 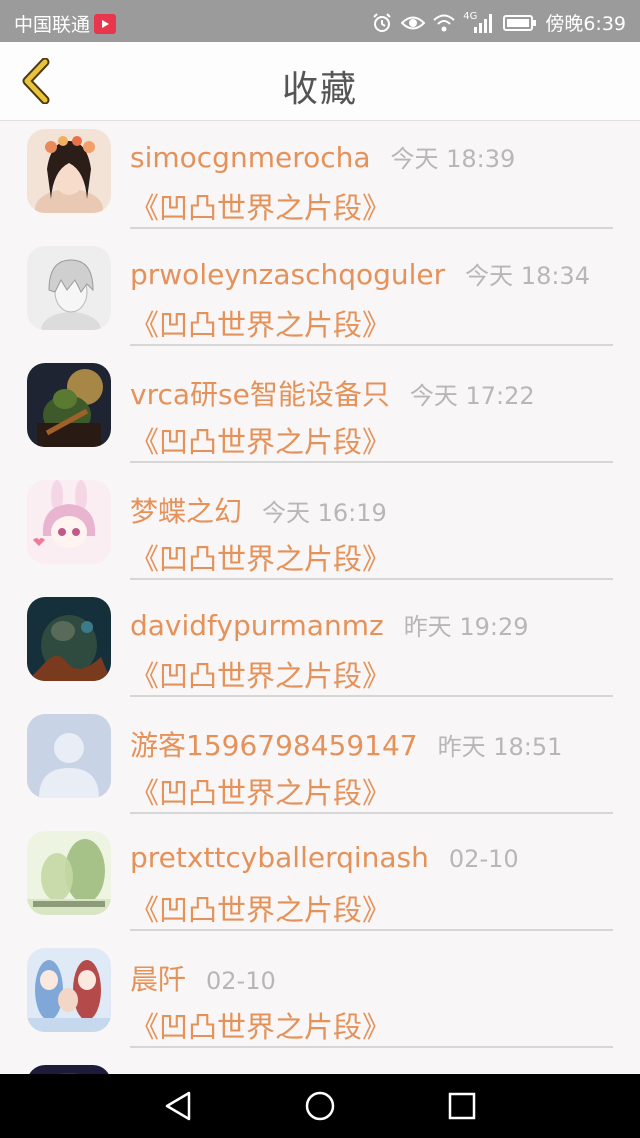 I want to click on app-header: 收藏, so click(x=320, y=81).